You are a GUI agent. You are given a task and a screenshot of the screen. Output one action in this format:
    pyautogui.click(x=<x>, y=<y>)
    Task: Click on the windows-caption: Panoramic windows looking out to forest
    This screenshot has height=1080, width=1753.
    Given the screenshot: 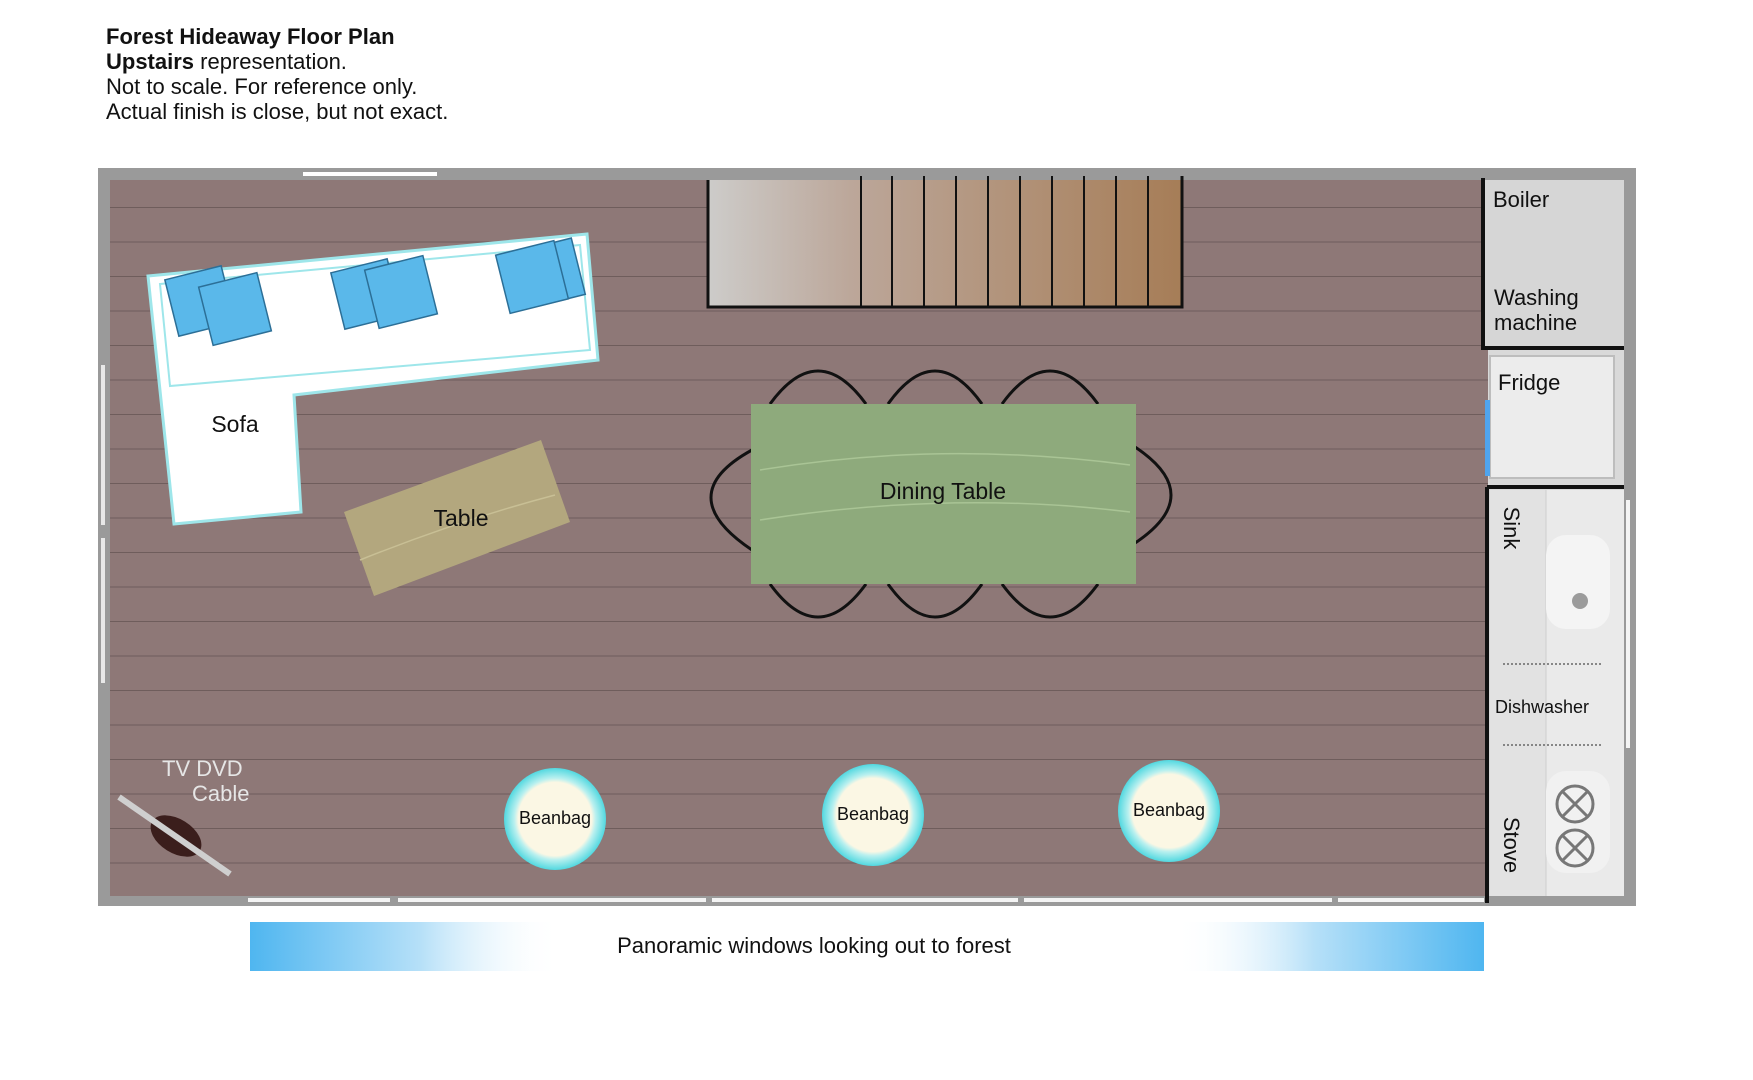 What is the action you would take?
    pyautogui.click(x=814, y=945)
    